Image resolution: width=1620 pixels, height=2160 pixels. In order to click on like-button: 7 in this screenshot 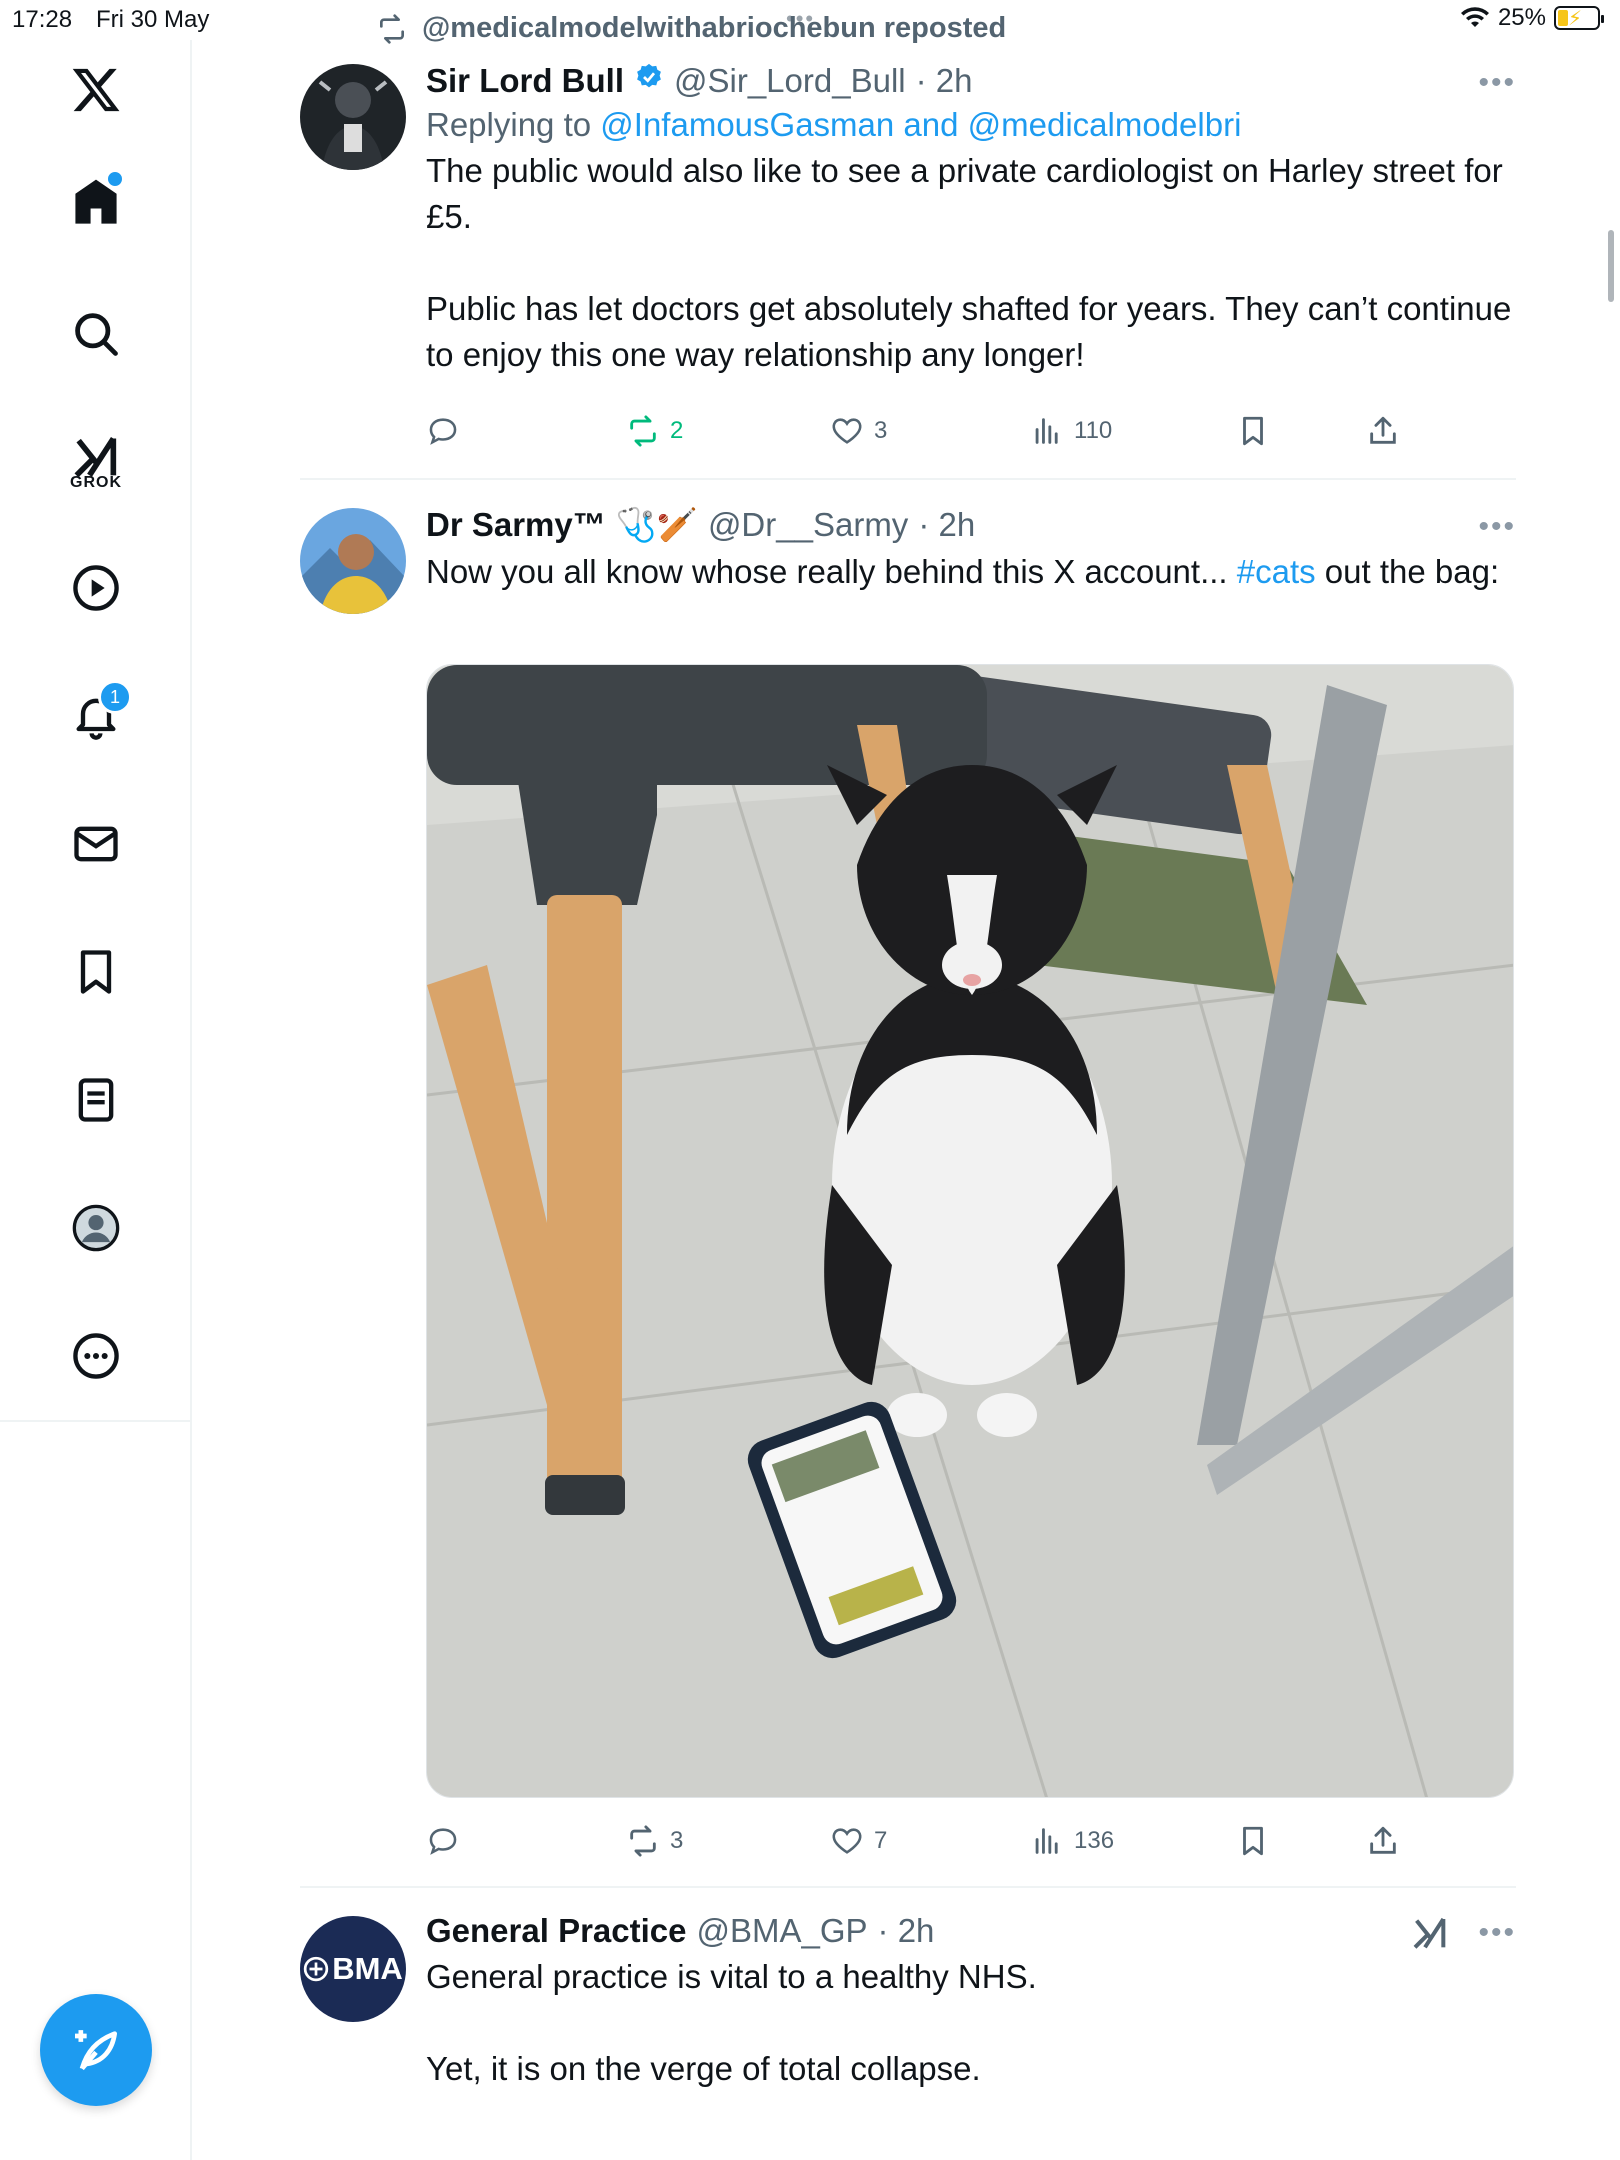, I will do `click(858, 1841)`.